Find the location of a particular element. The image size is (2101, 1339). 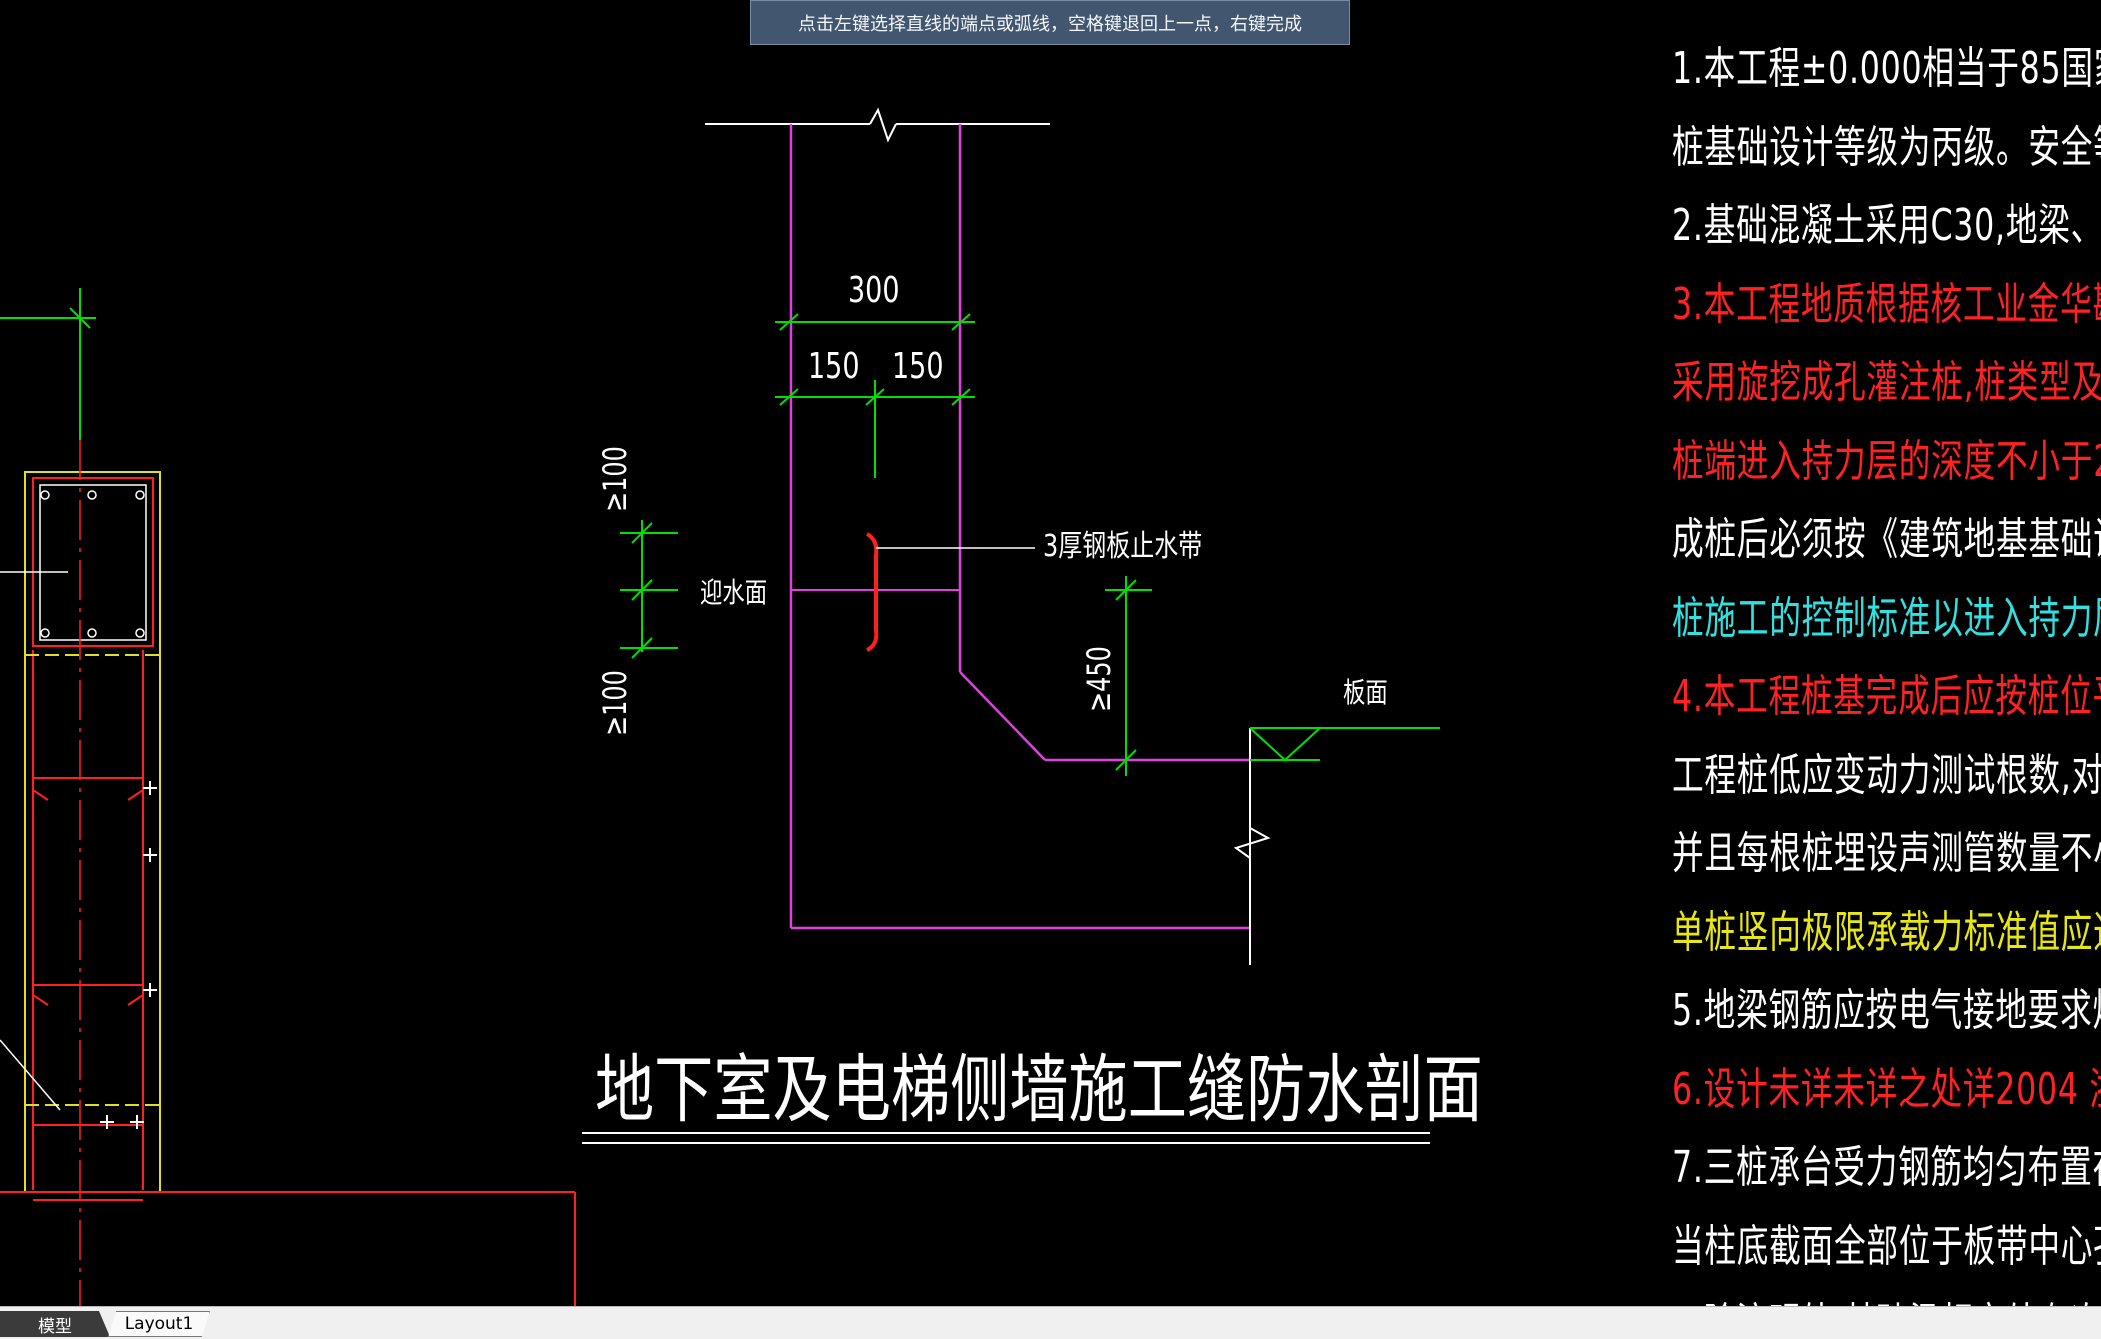

tab-layout1: Layout1 is located at coordinates (159, 1324).